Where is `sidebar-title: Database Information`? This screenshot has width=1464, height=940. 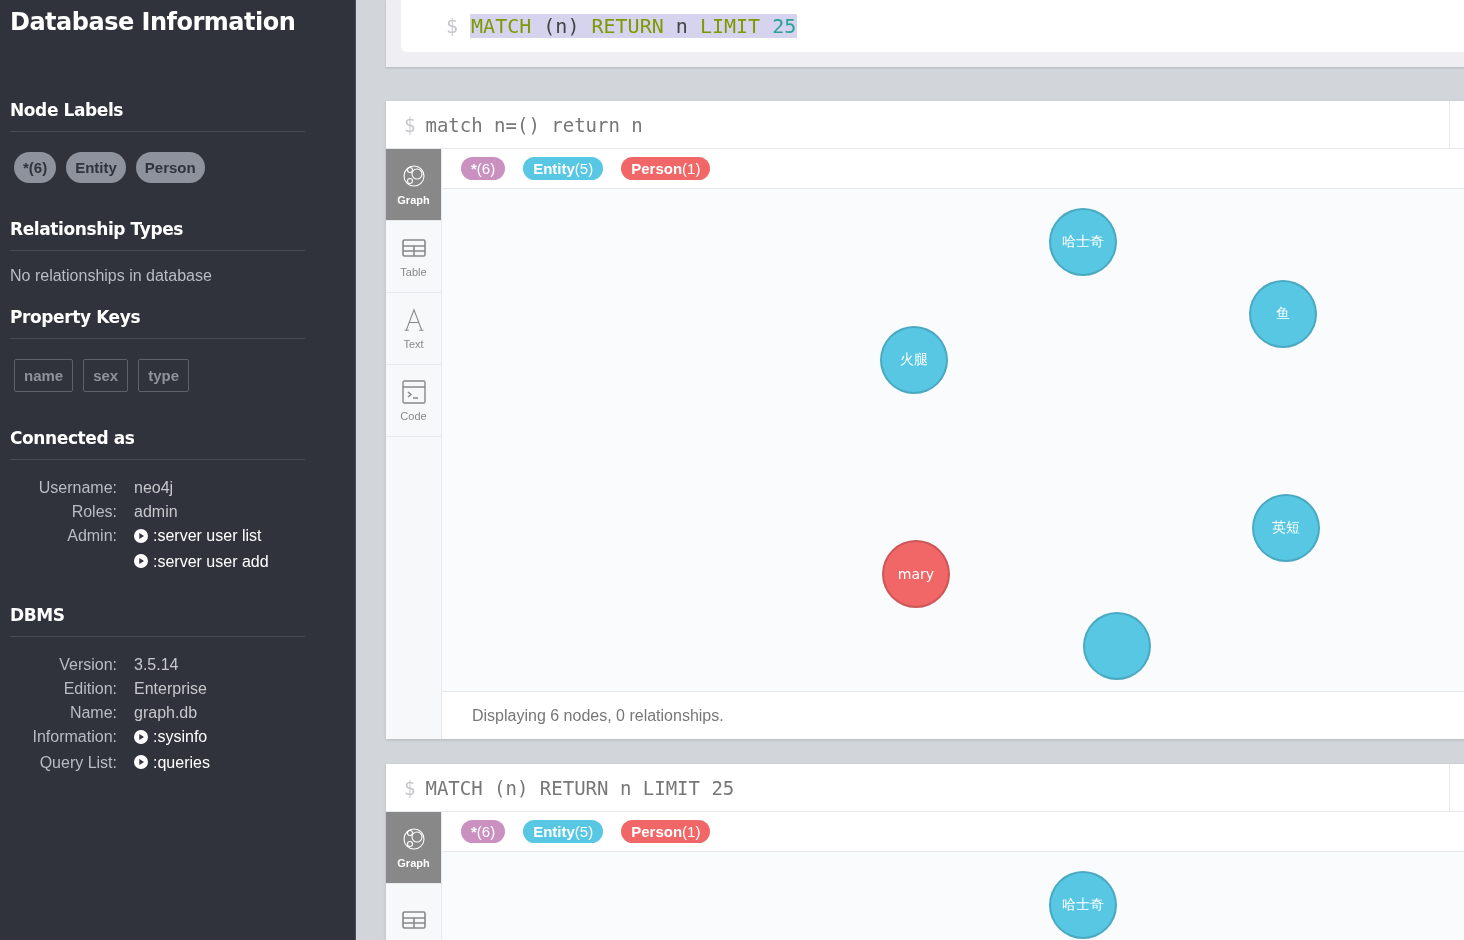 sidebar-title: Database Information is located at coordinates (153, 22).